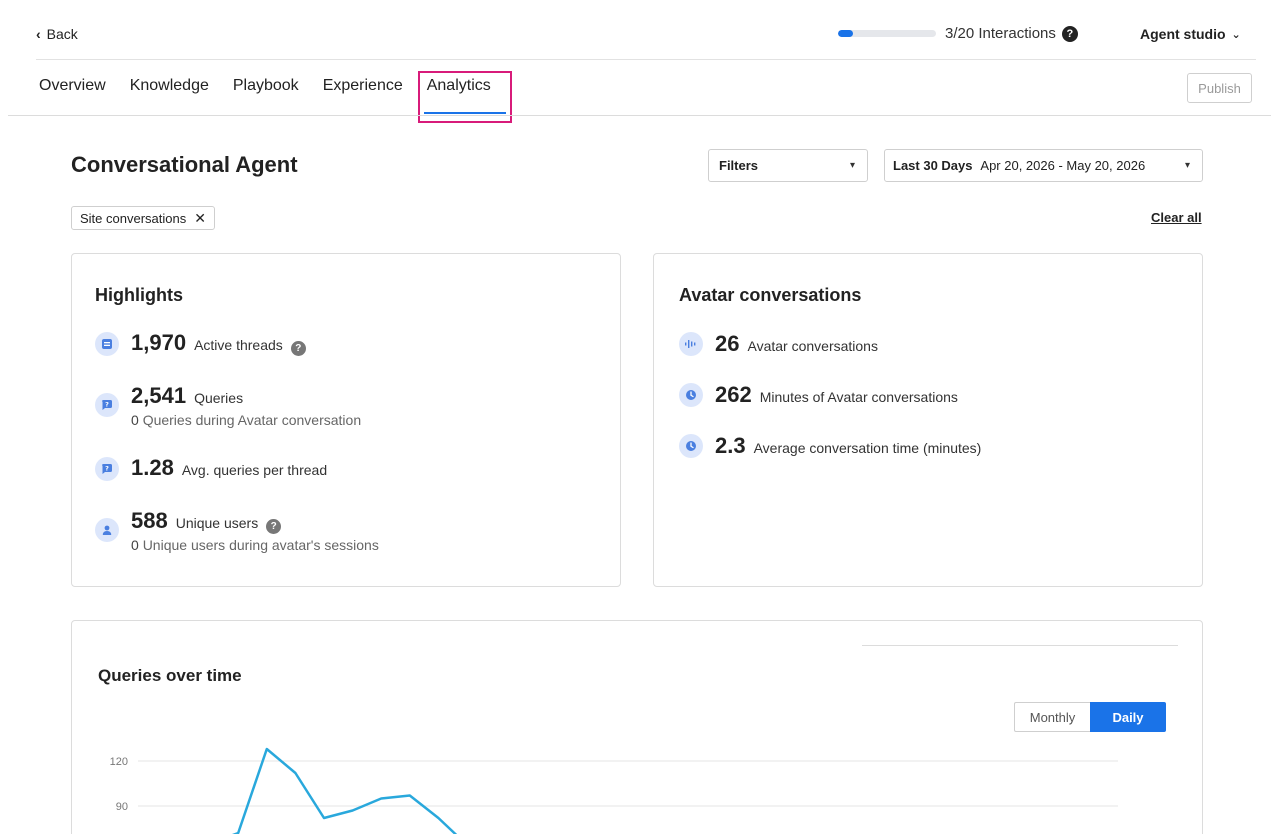  I want to click on agent-studio-menu: Agent studio ⌄, so click(1190, 34).